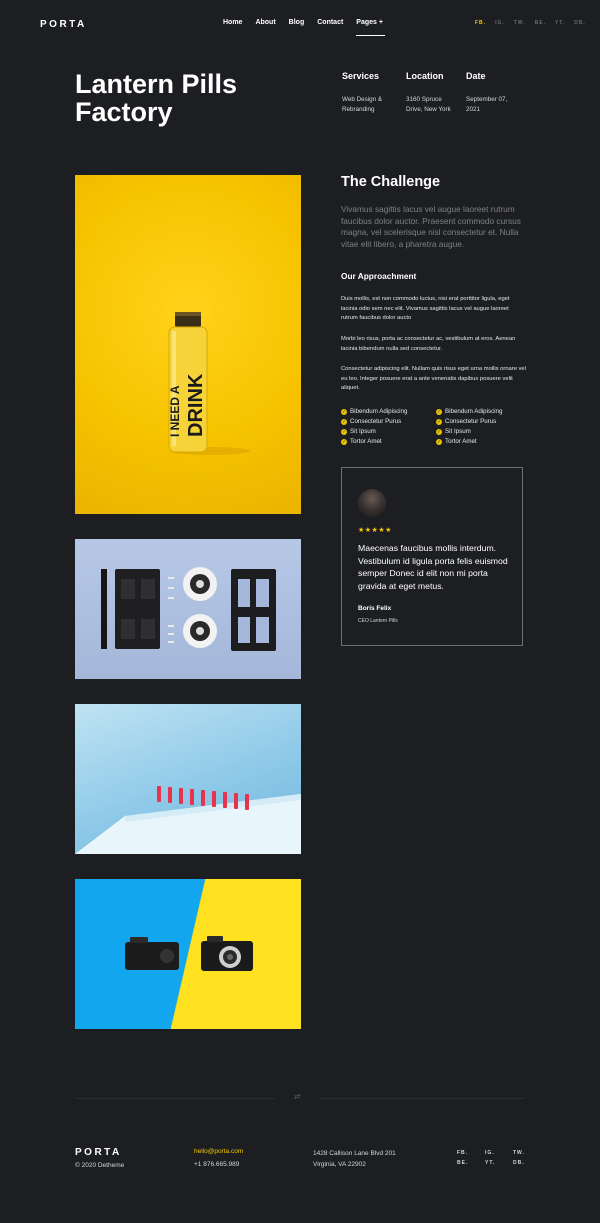 The width and height of the screenshot is (600, 1223). Describe the element at coordinates (432, 93) in the screenshot. I see `meta-location: Location 3160 Spruce Drive, New York` at that location.